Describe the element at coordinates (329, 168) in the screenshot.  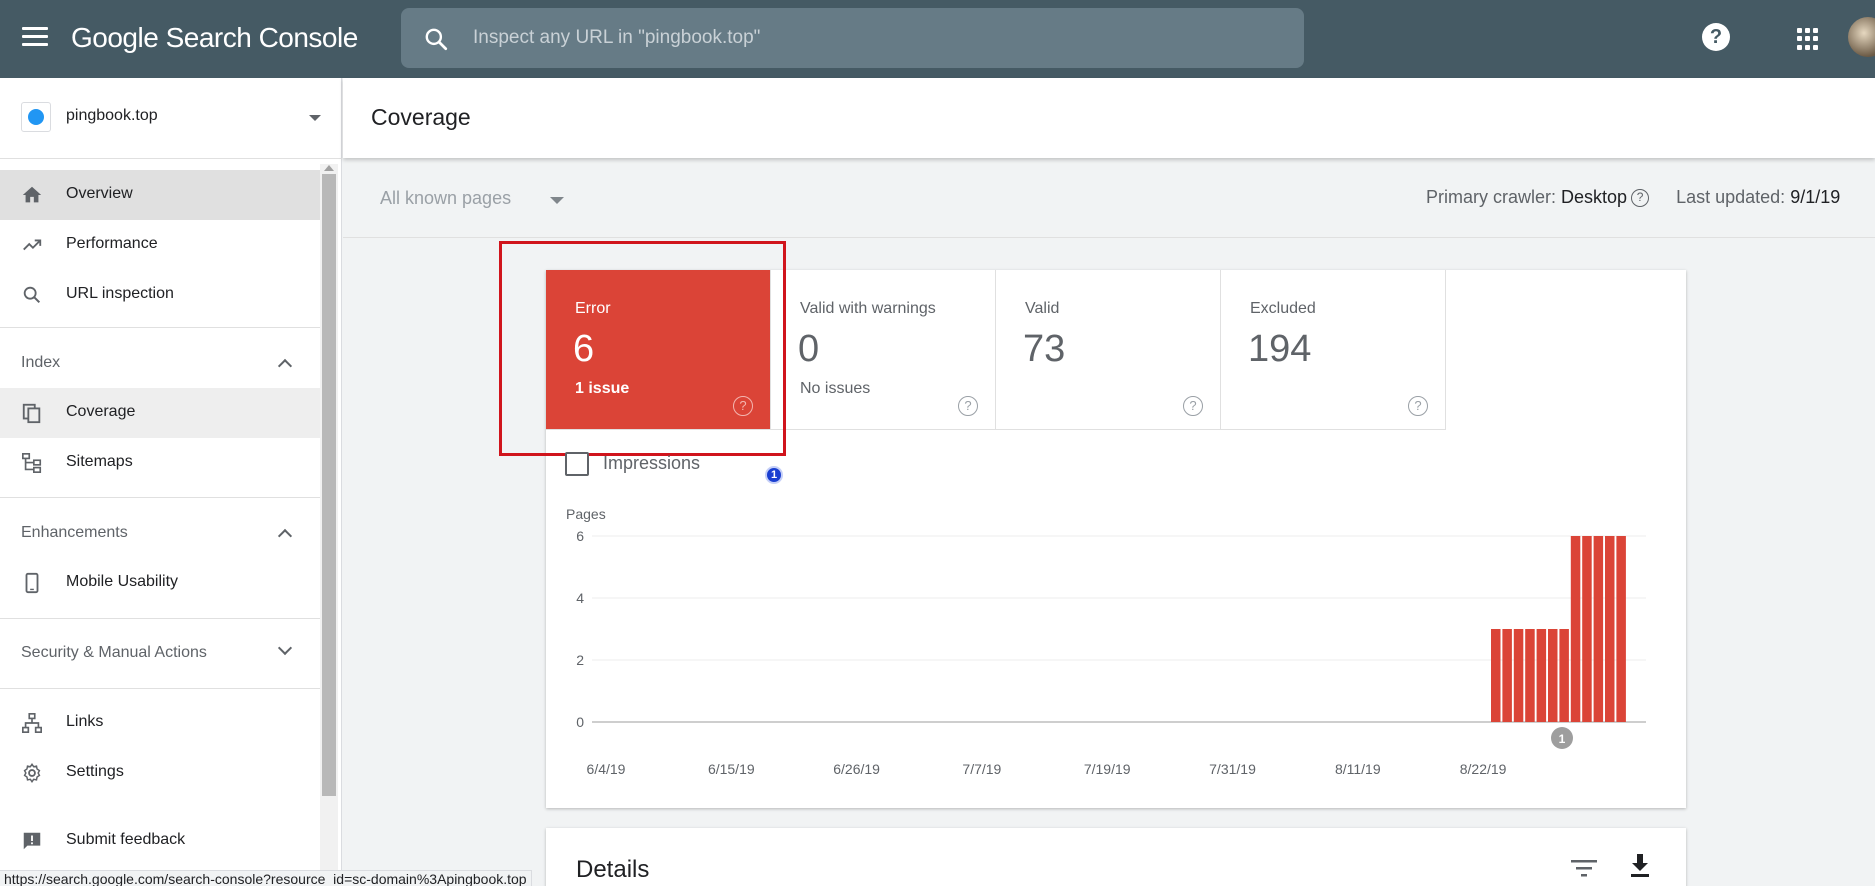
I see `scroll-up-icon` at that location.